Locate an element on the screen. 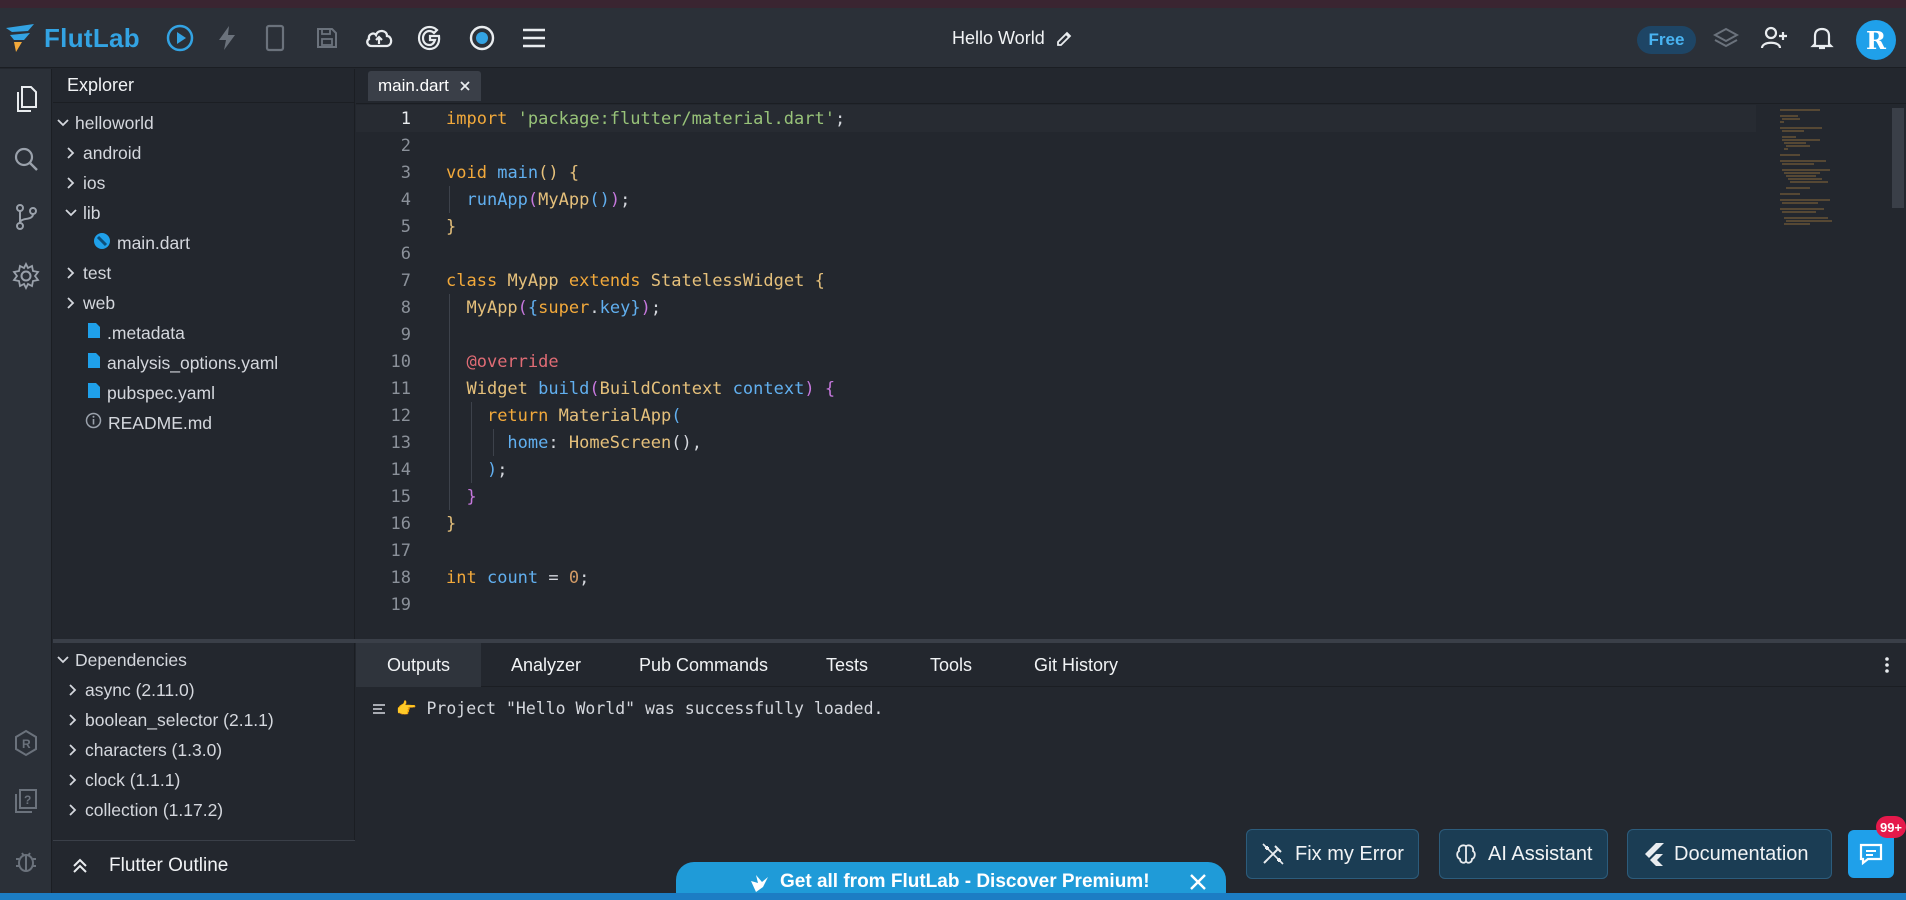  tree-file-pubspec: pubspec.yaml is located at coordinates (151, 393).